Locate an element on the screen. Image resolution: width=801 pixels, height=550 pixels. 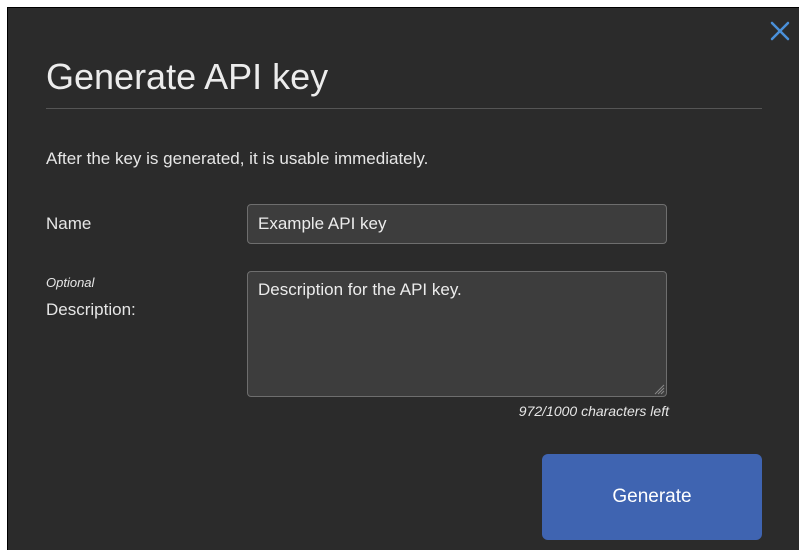
character-counter: 972/1000 characters left is located at coordinates (593, 411).